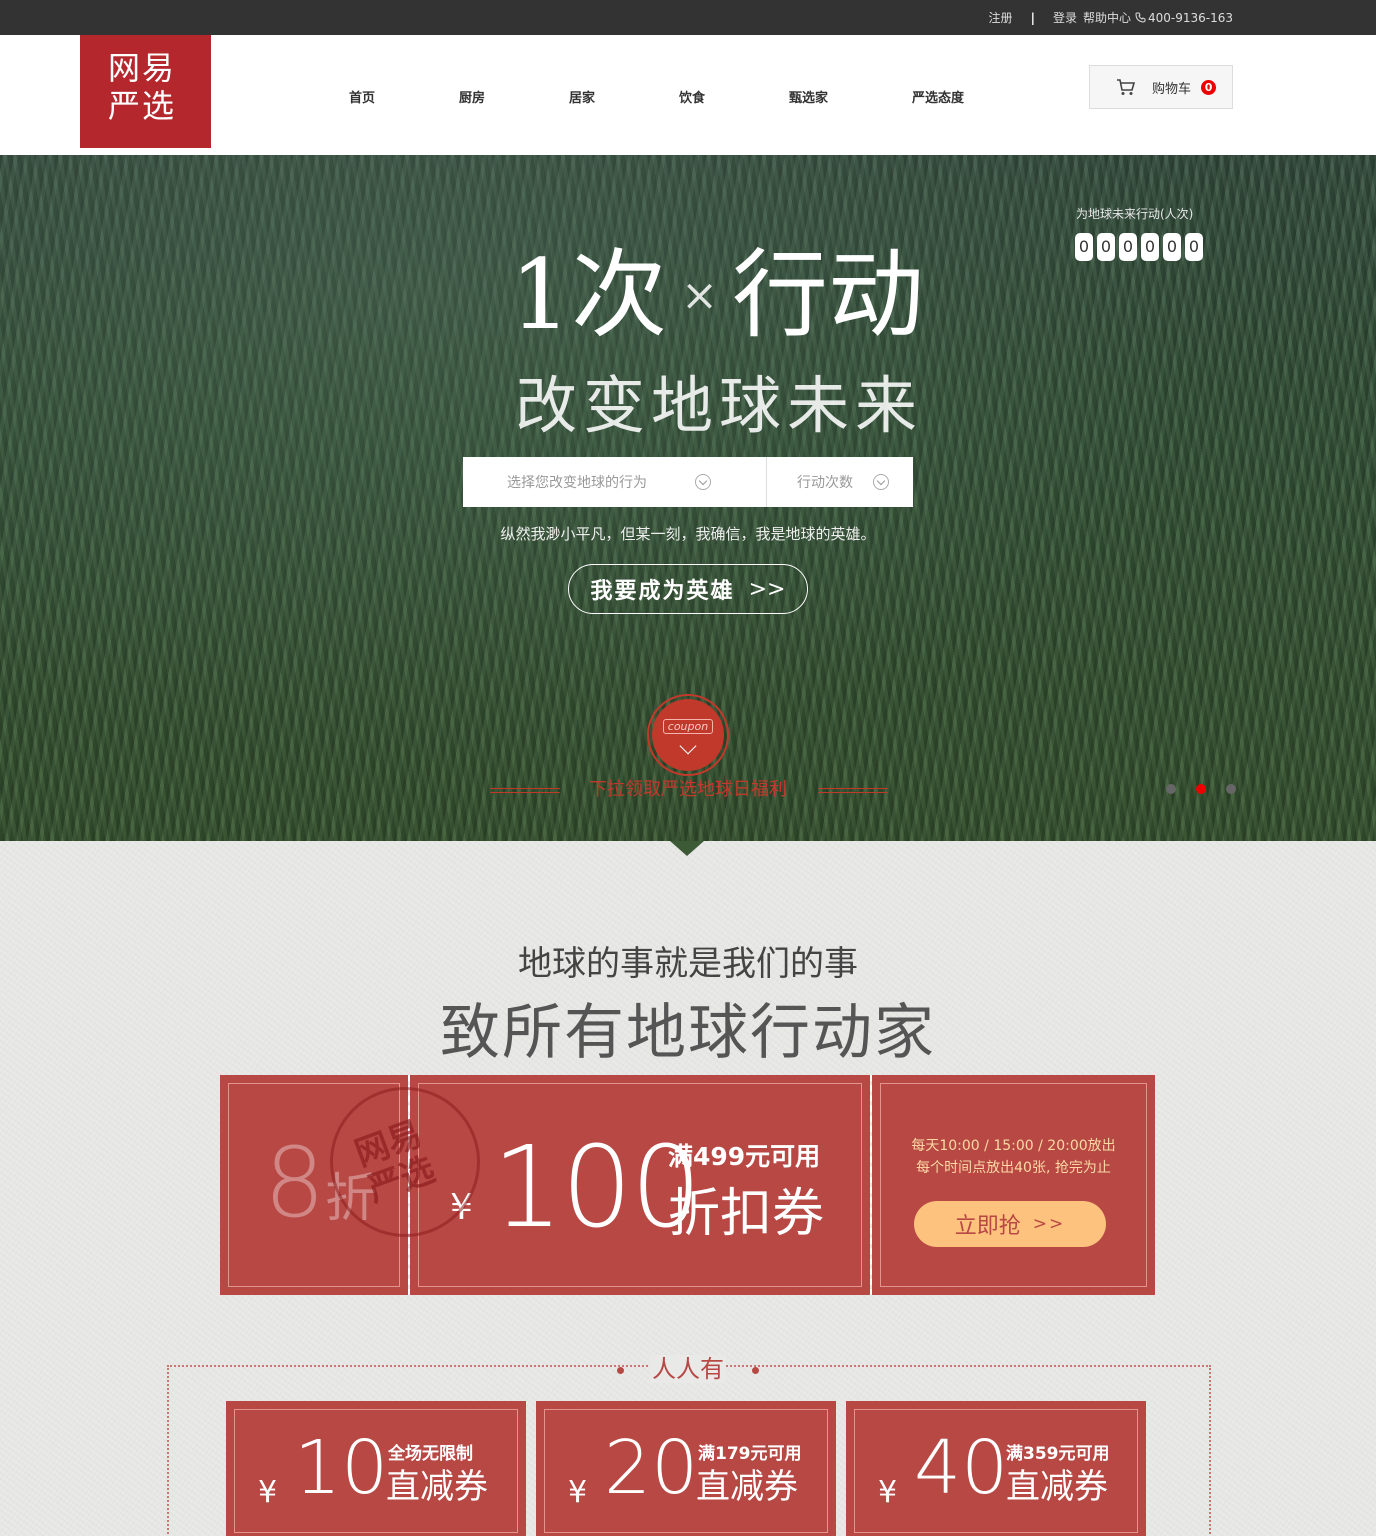  I want to click on help-center-link: 帮助中心, so click(1107, 17).